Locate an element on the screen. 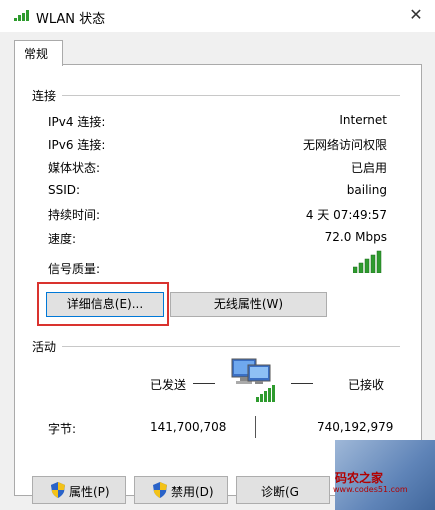 Image resolution: width=435 pixels, height=510 pixels. bytes-label: 字节: is located at coordinates (62, 429).